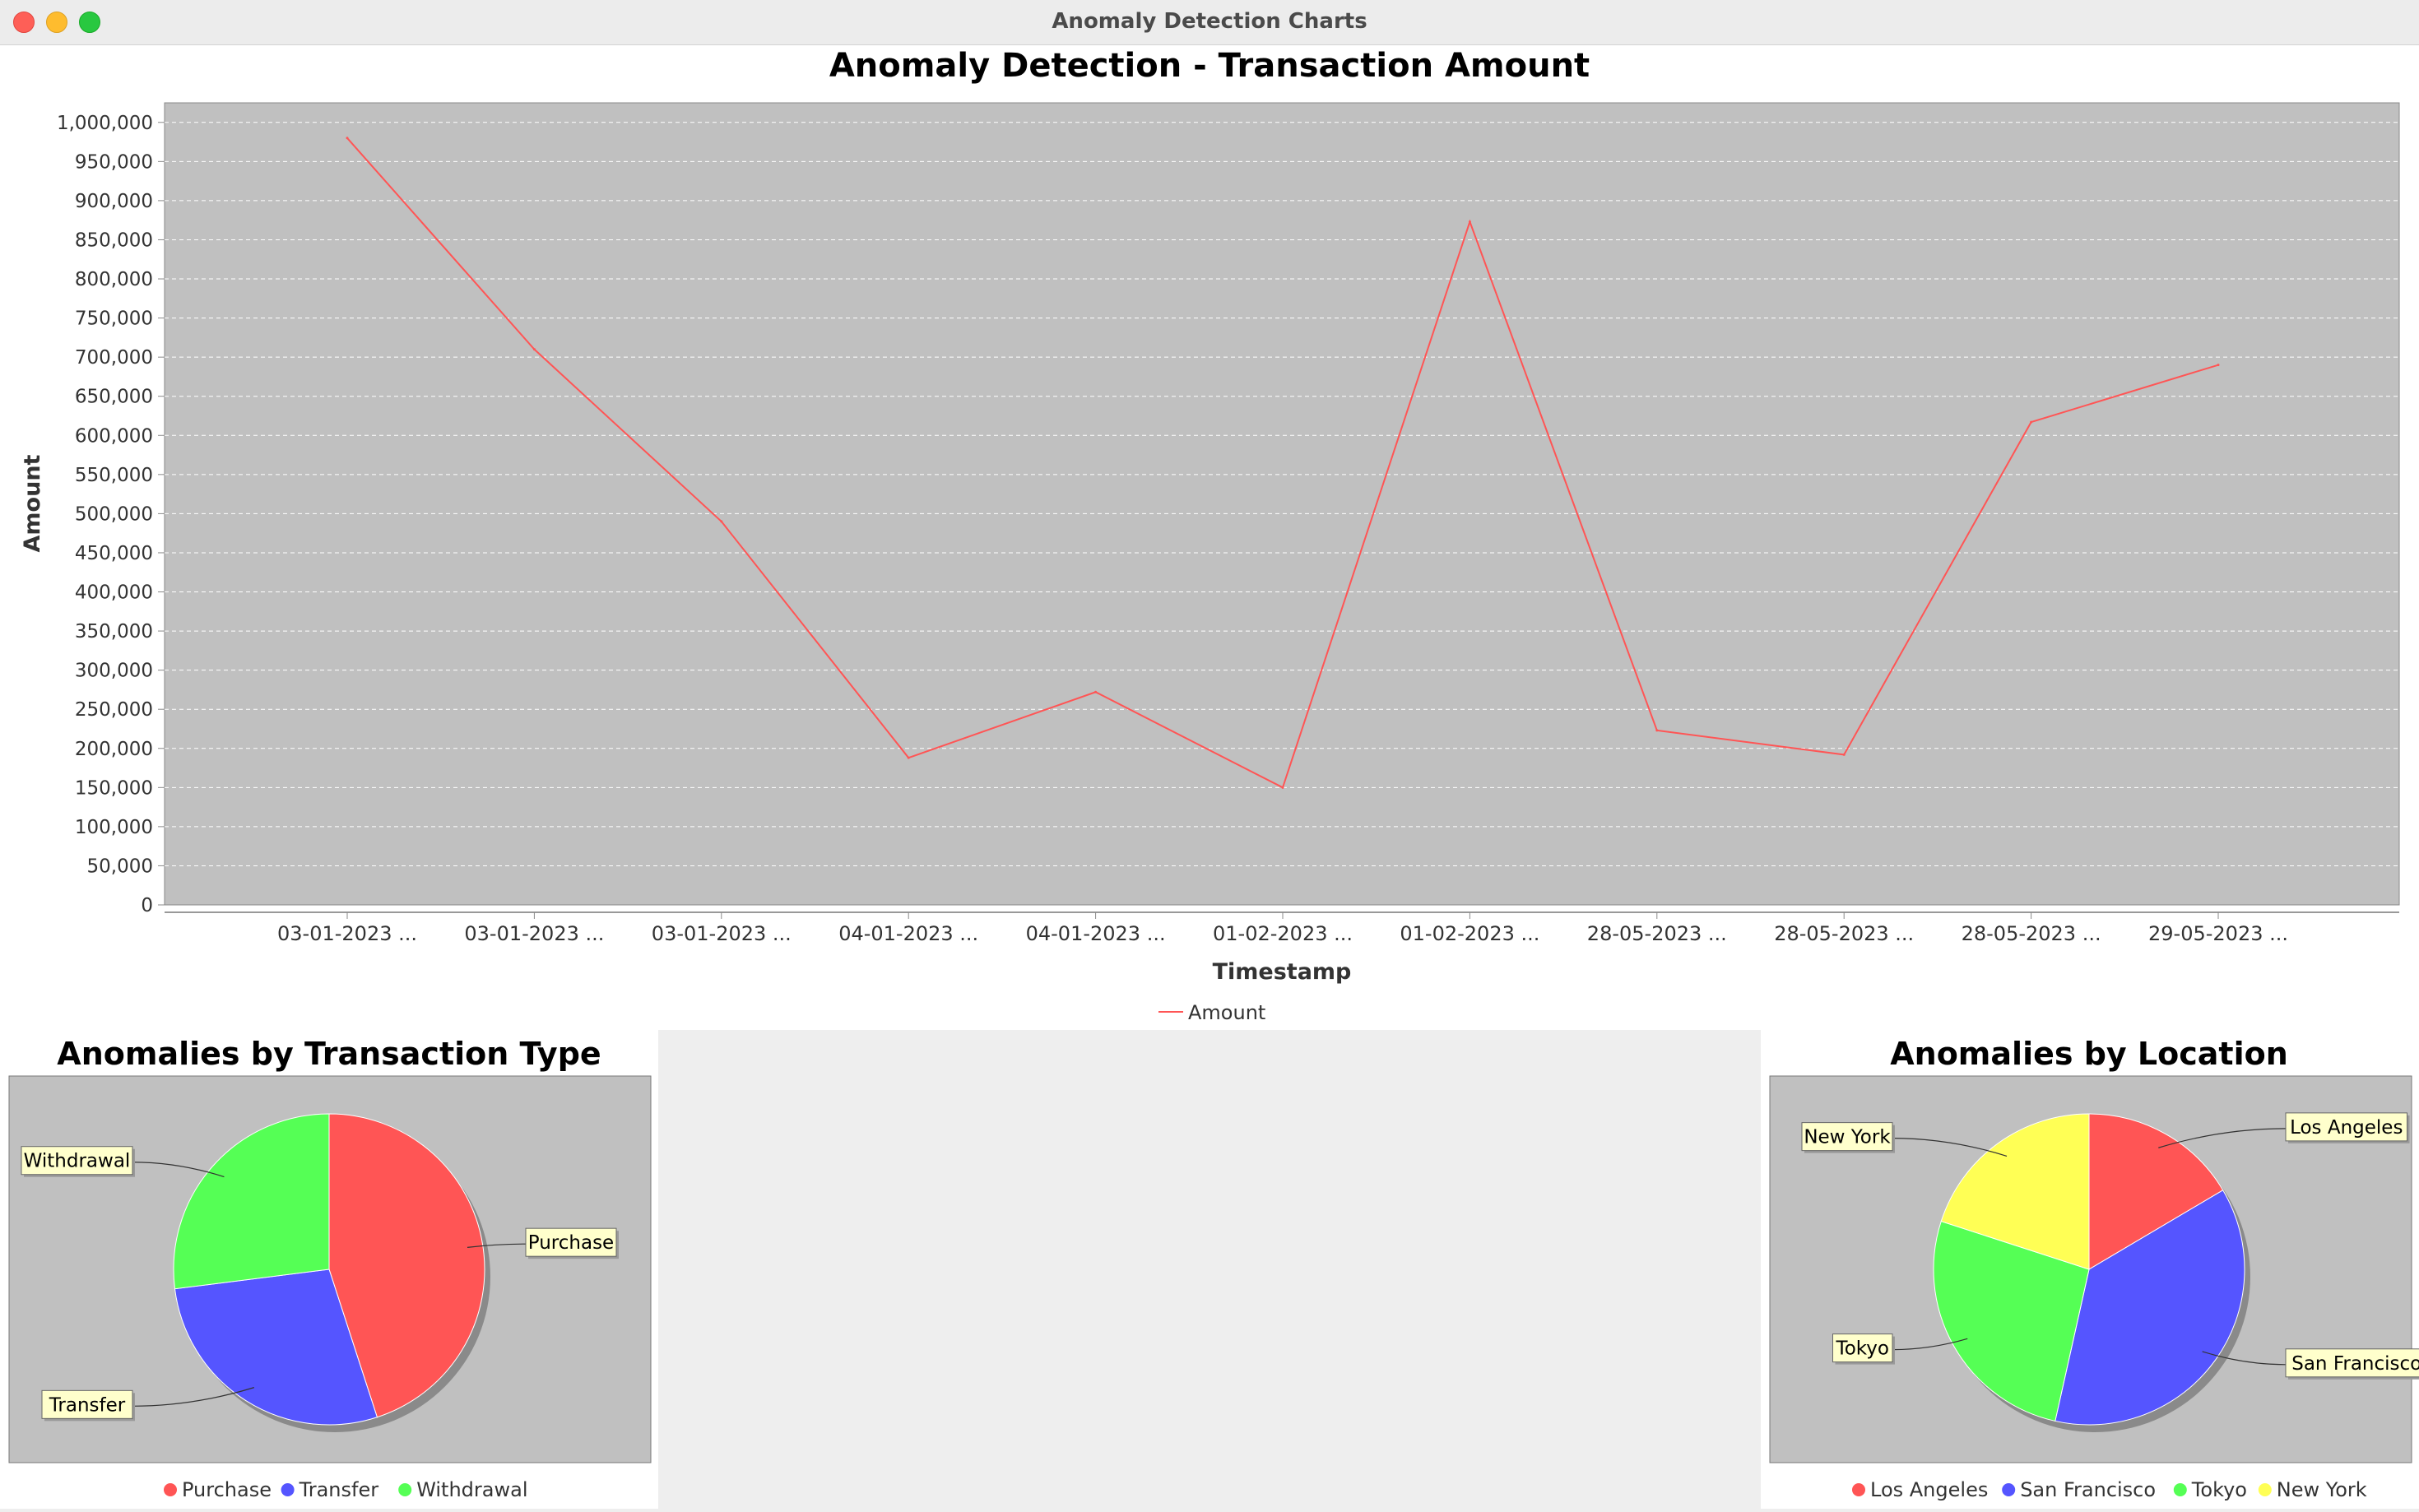  What do you see at coordinates (1282, 972) in the screenshot?
I see `x-axis-label: Timestamp` at bounding box center [1282, 972].